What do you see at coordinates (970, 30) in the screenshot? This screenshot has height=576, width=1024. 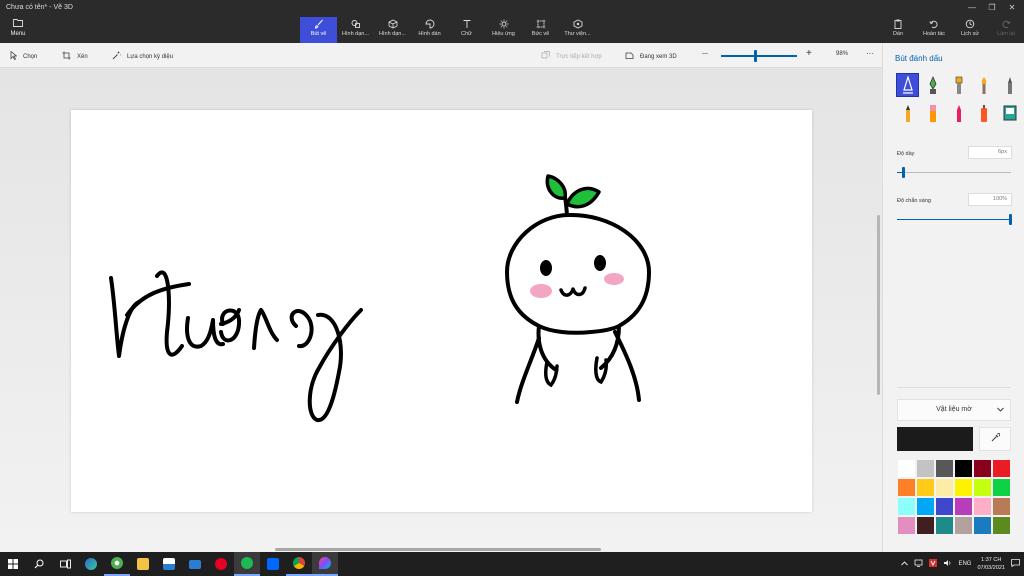 I see `history-button: Lịch sử` at bounding box center [970, 30].